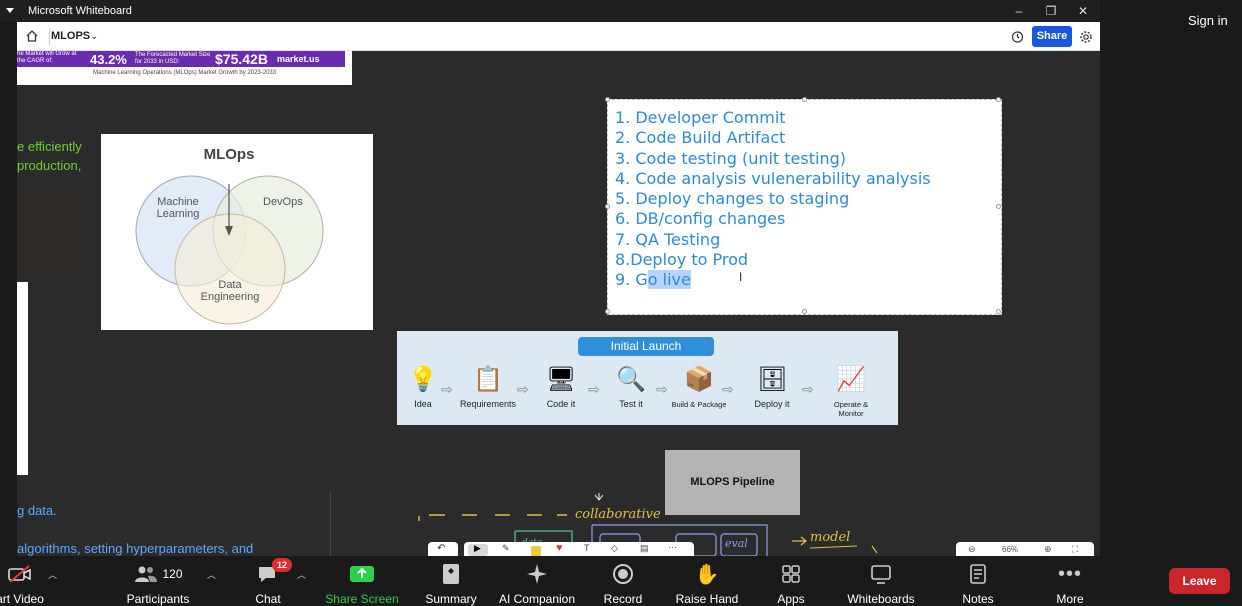 Image resolution: width=1242 pixels, height=606 pixels. What do you see at coordinates (506, 548) in the screenshot?
I see `pen-icon: ✎` at bounding box center [506, 548].